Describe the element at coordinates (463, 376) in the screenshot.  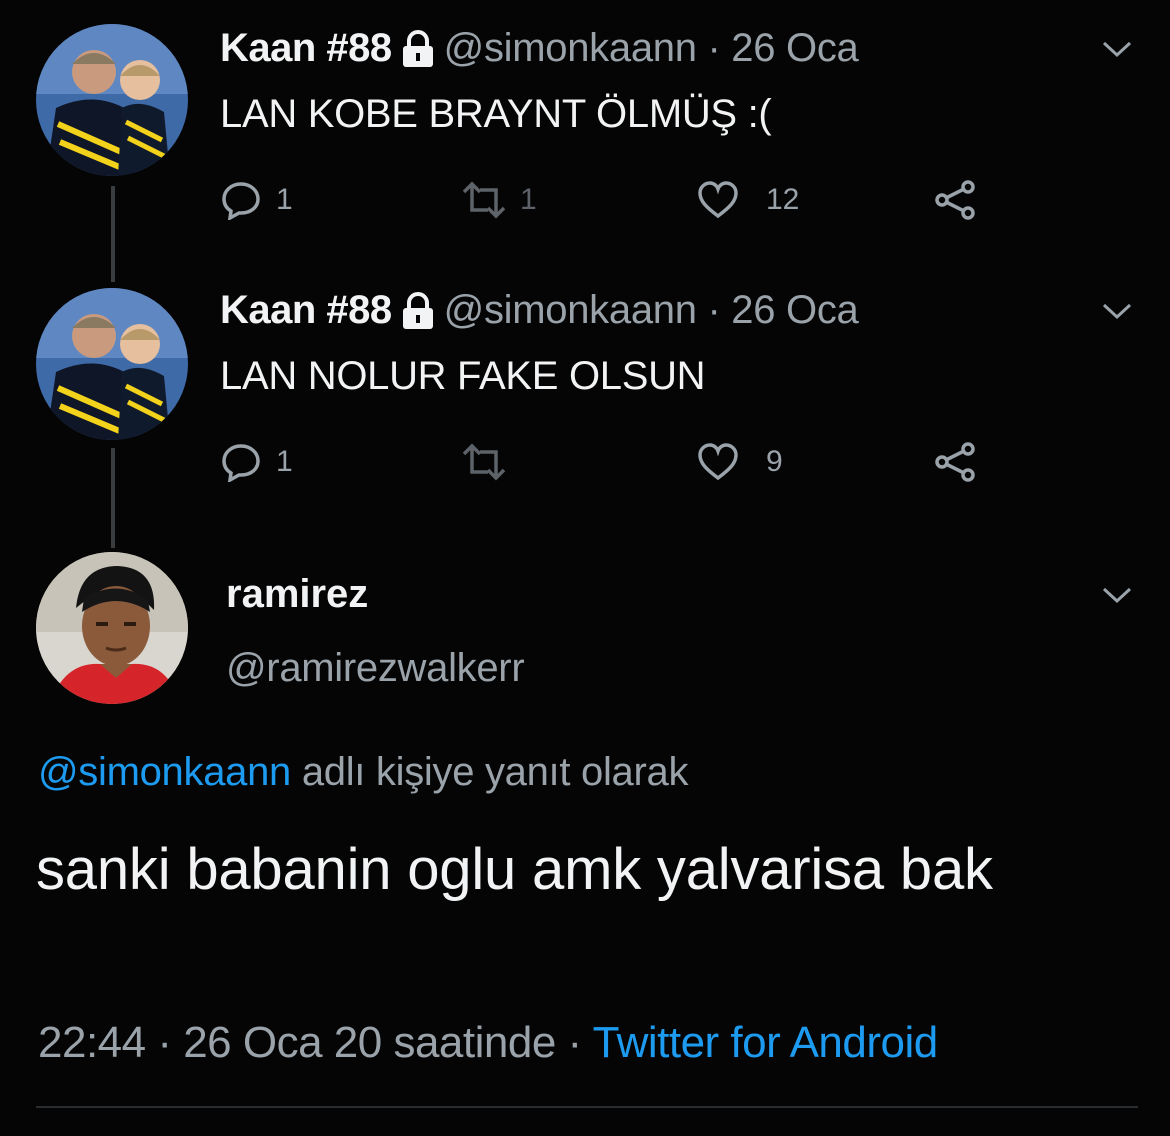
I see `tweet-text: LAN NOLUR FAKE OLSUN` at that location.